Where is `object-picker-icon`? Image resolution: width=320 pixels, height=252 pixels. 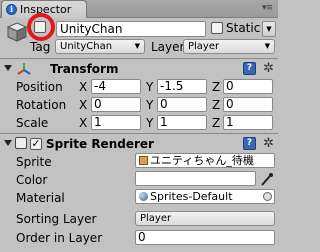
object-picker-icon is located at coordinates (267, 196).